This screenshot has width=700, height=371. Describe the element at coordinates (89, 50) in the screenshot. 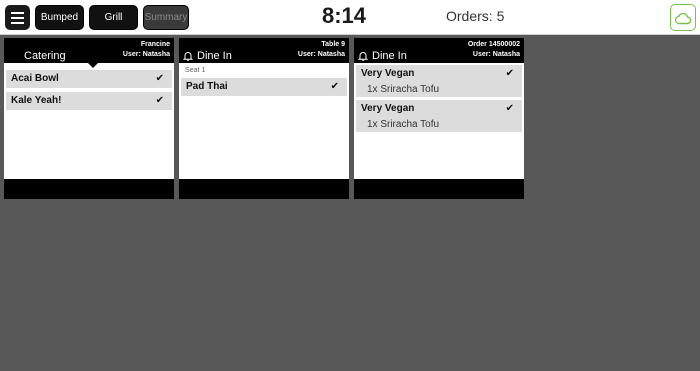

I see `card-header: Catering Francine User: Natasha` at that location.